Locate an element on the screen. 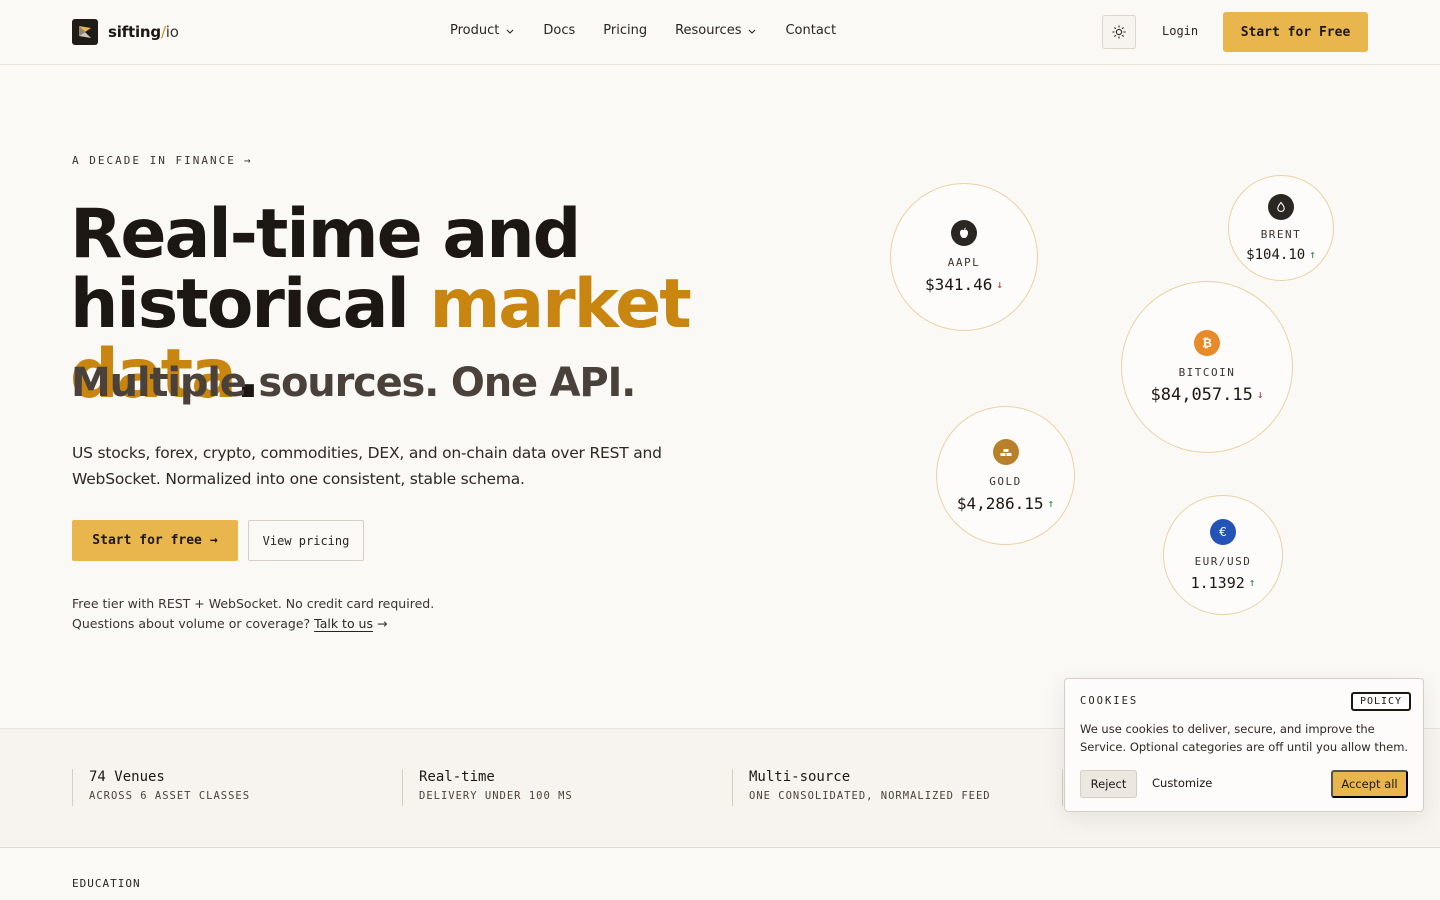 The image size is (1440, 900). ticker-price: $4,286.15 ↑ is located at coordinates (1005, 503).